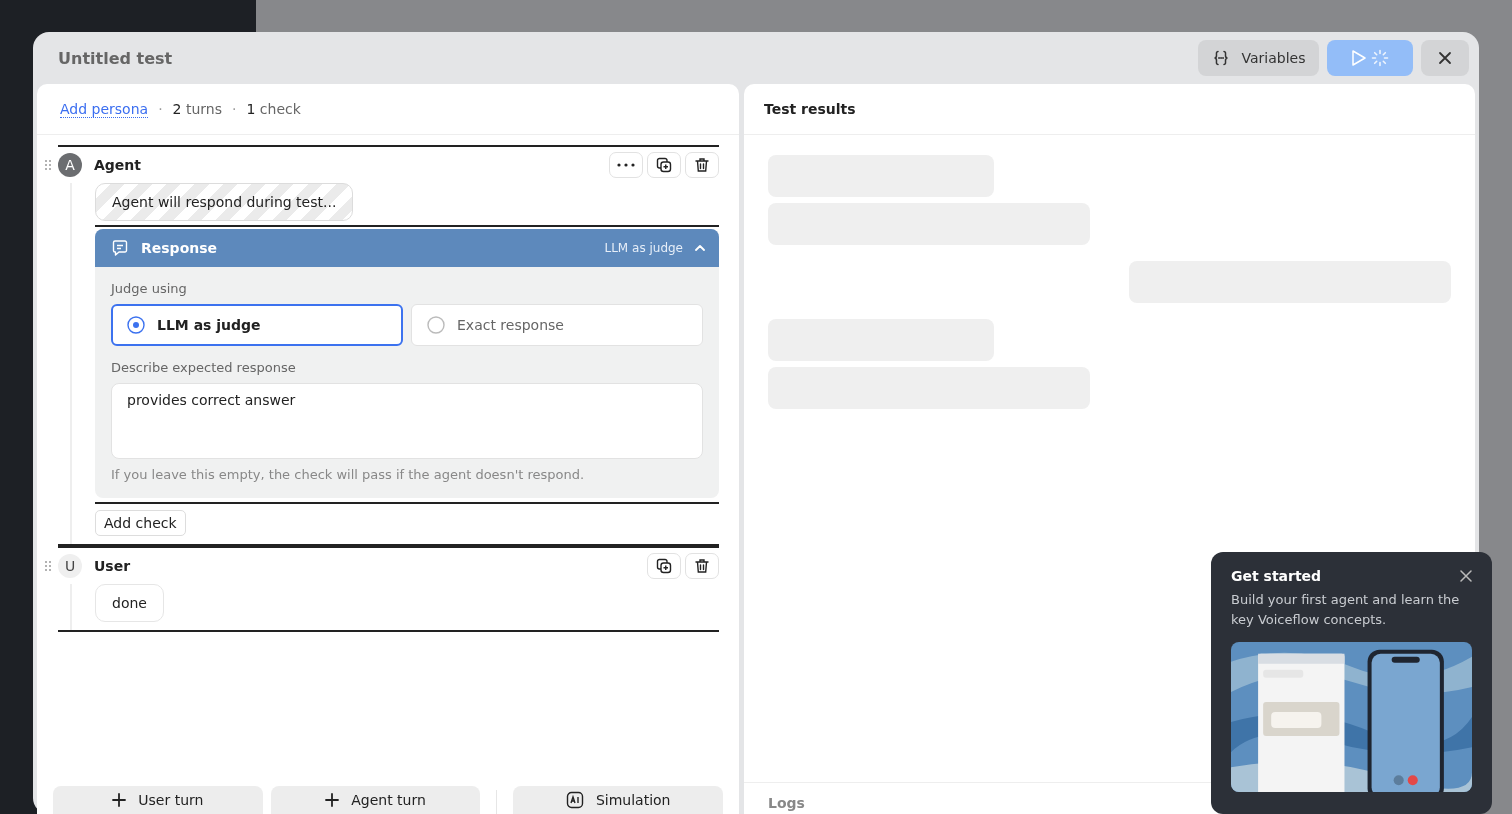 The width and height of the screenshot is (1512, 814). What do you see at coordinates (1346, 610) in the screenshot?
I see `popover-text: Build your first agent and learn the key Voiceflow concepts.` at bounding box center [1346, 610].